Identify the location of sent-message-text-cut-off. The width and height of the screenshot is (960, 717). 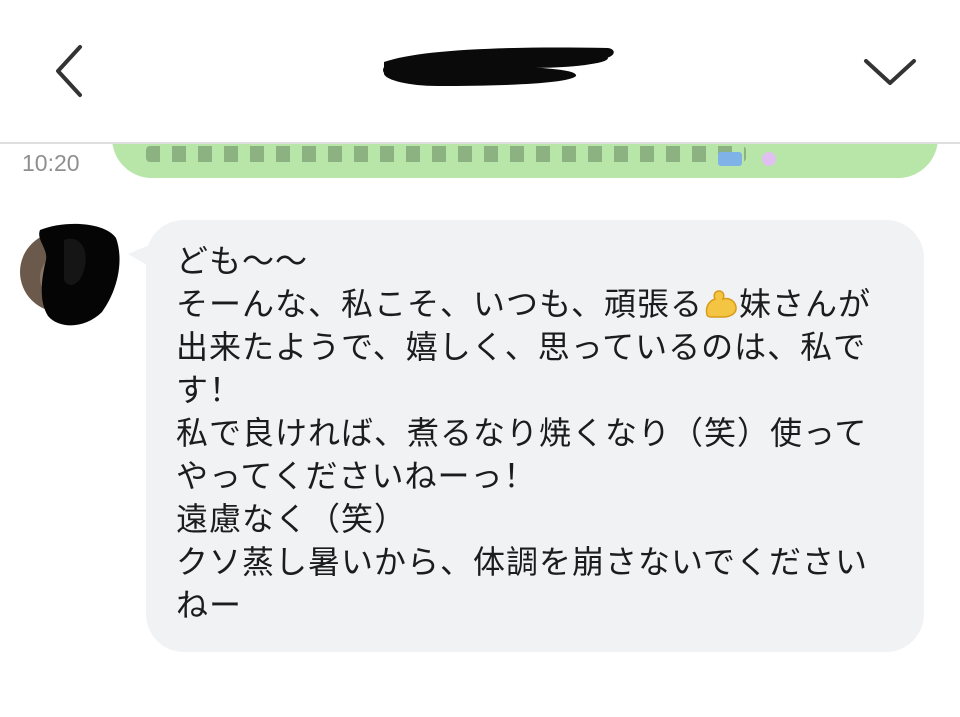
(446, 154).